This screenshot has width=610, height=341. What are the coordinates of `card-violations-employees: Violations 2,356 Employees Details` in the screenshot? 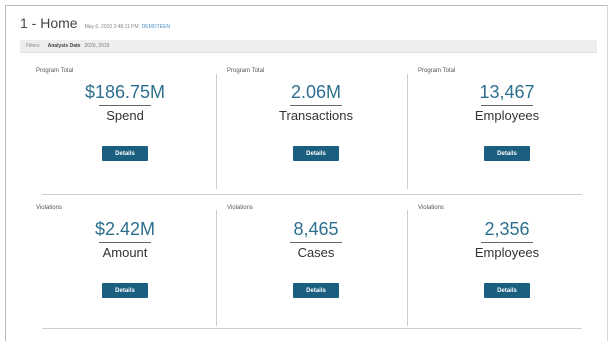 It's located at (507, 265).